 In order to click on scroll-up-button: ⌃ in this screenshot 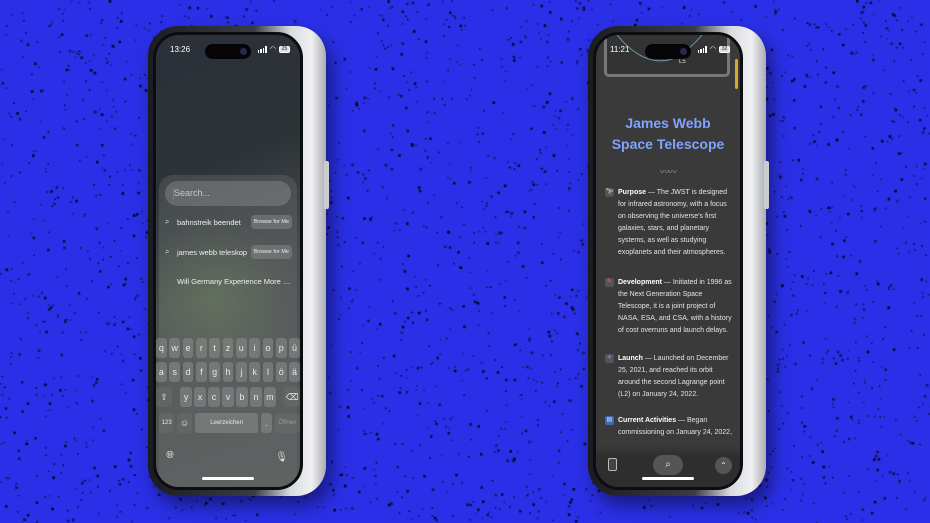, I will do `click(723, 465)`.